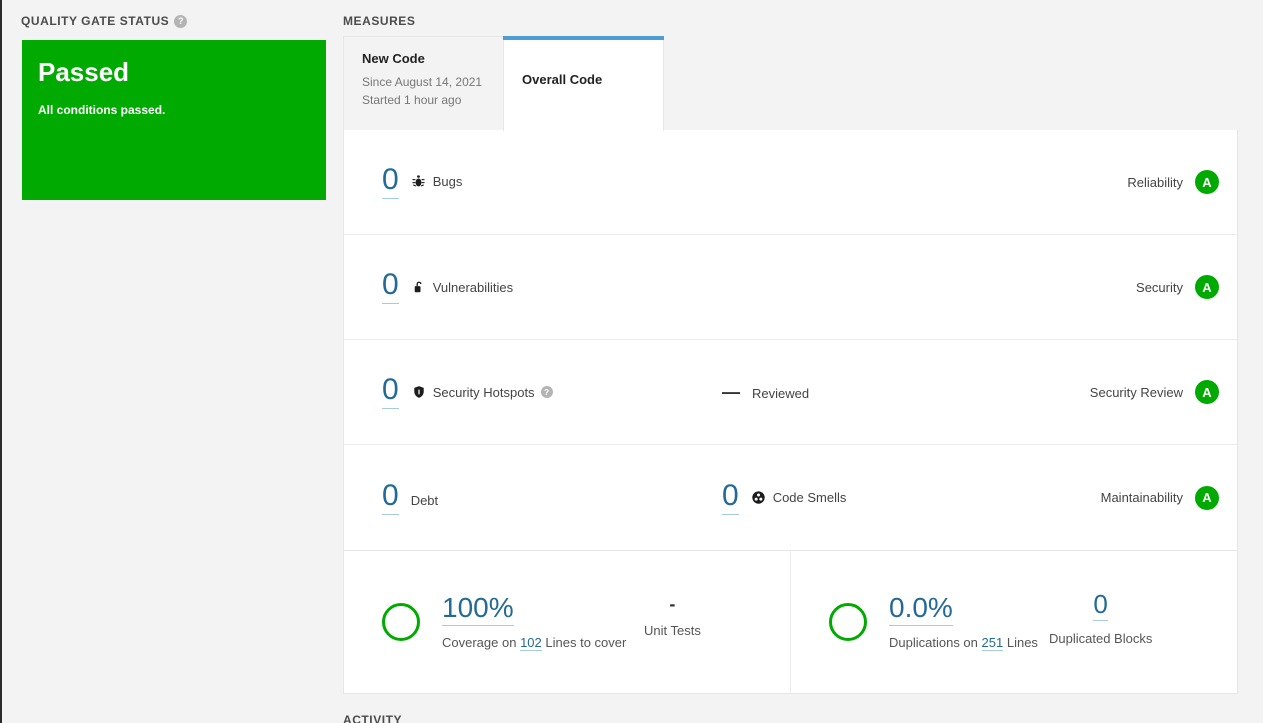 The image size is (1263, 723). I want to click on code-smell-icon, so click(759, 497).